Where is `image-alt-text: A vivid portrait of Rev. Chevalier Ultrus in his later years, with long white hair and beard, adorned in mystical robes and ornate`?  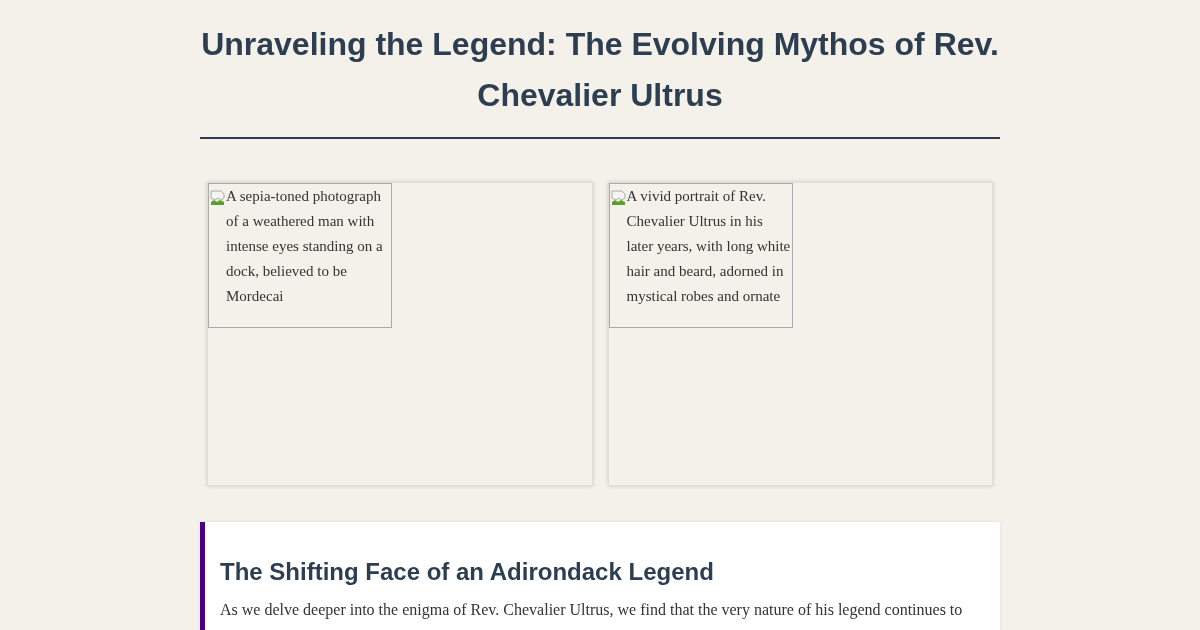
image-alt-text: A vivid portrait of Rev. Chevalier Ultrus in his later years, with long white hair and beard, adorned in mystical robes and ornate is located at coordinates (708, 246).